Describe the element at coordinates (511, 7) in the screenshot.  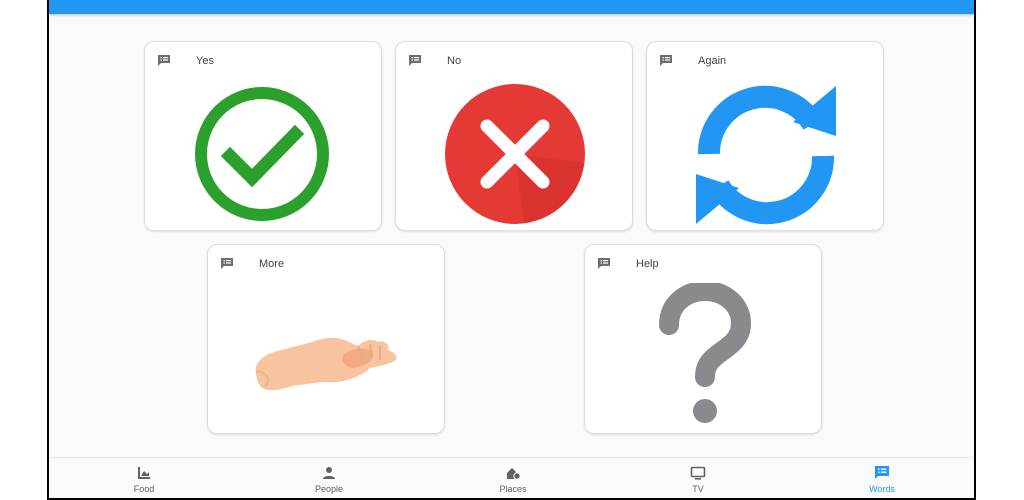
I see `app-bar` at that location.